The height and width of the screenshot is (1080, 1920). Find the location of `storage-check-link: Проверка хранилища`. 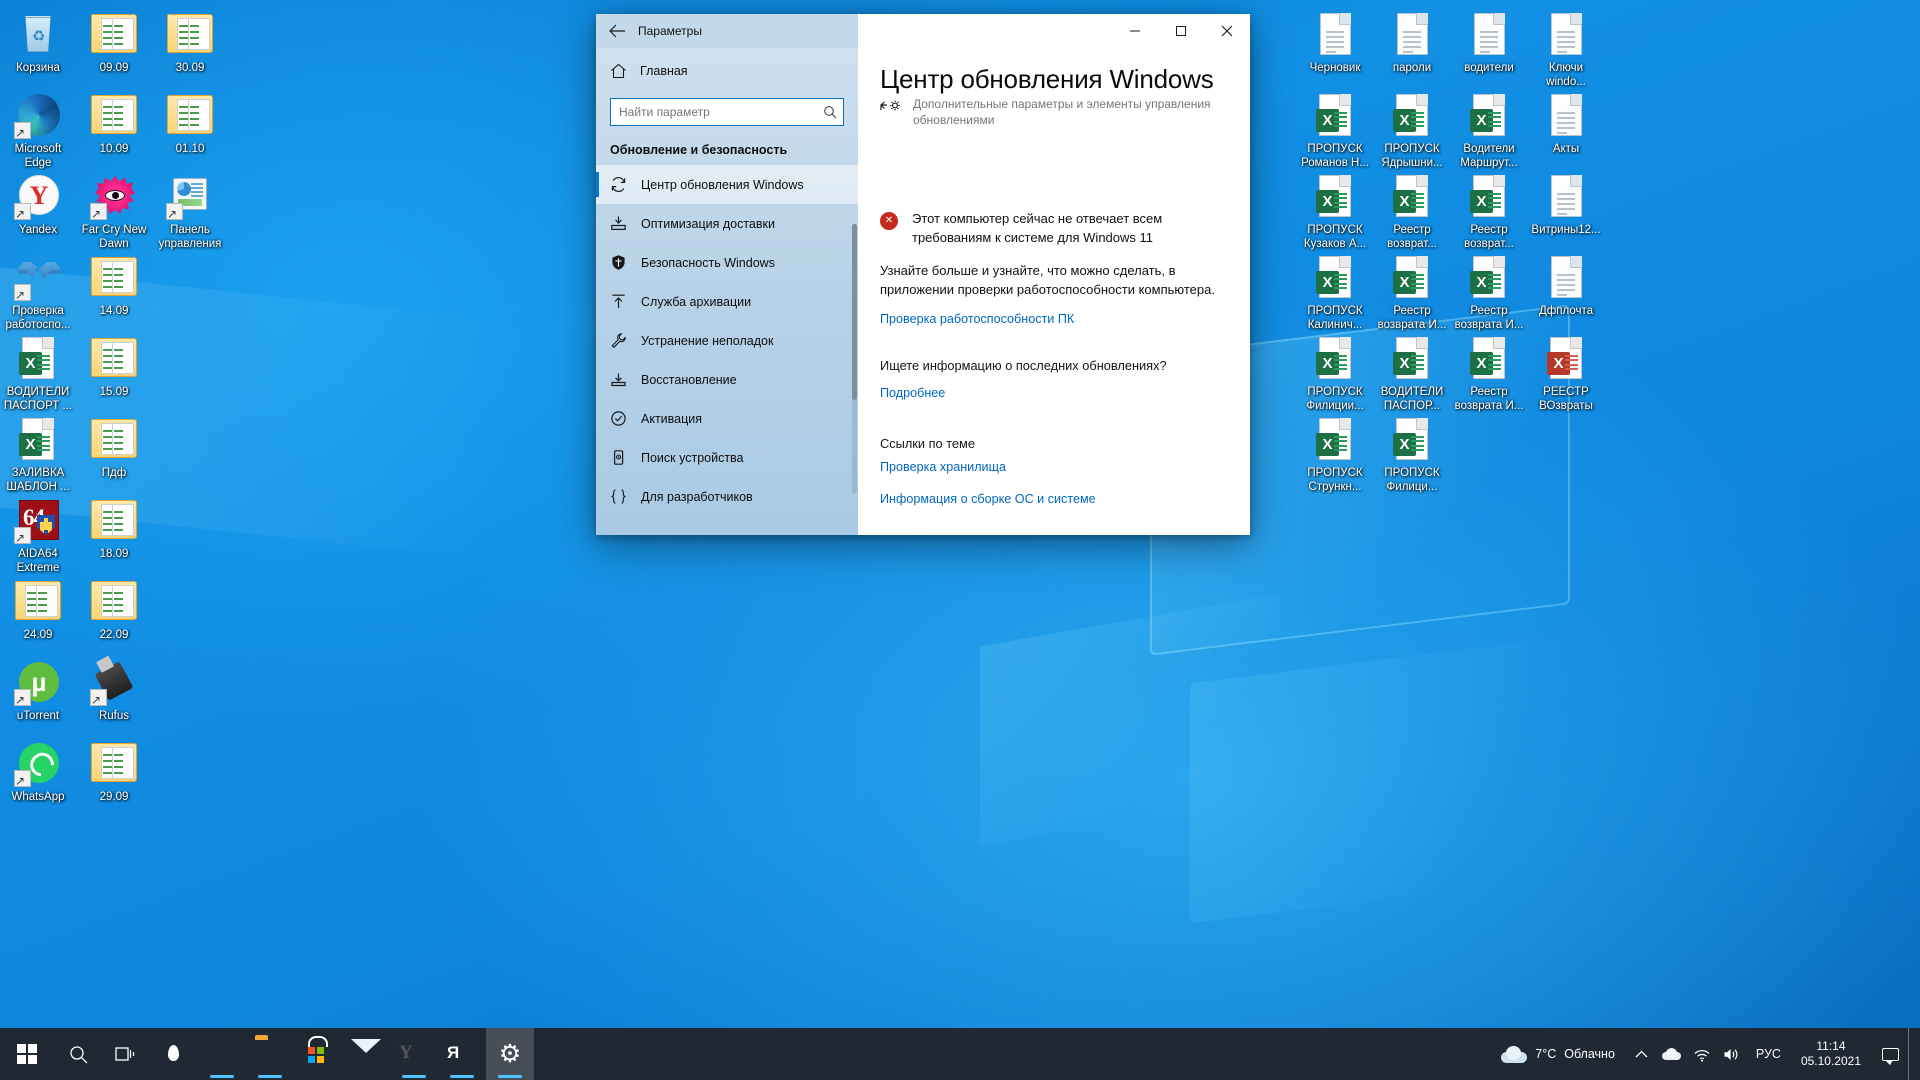

storage-check-link: Проверка хранилища is located at coordinates (943, 467).